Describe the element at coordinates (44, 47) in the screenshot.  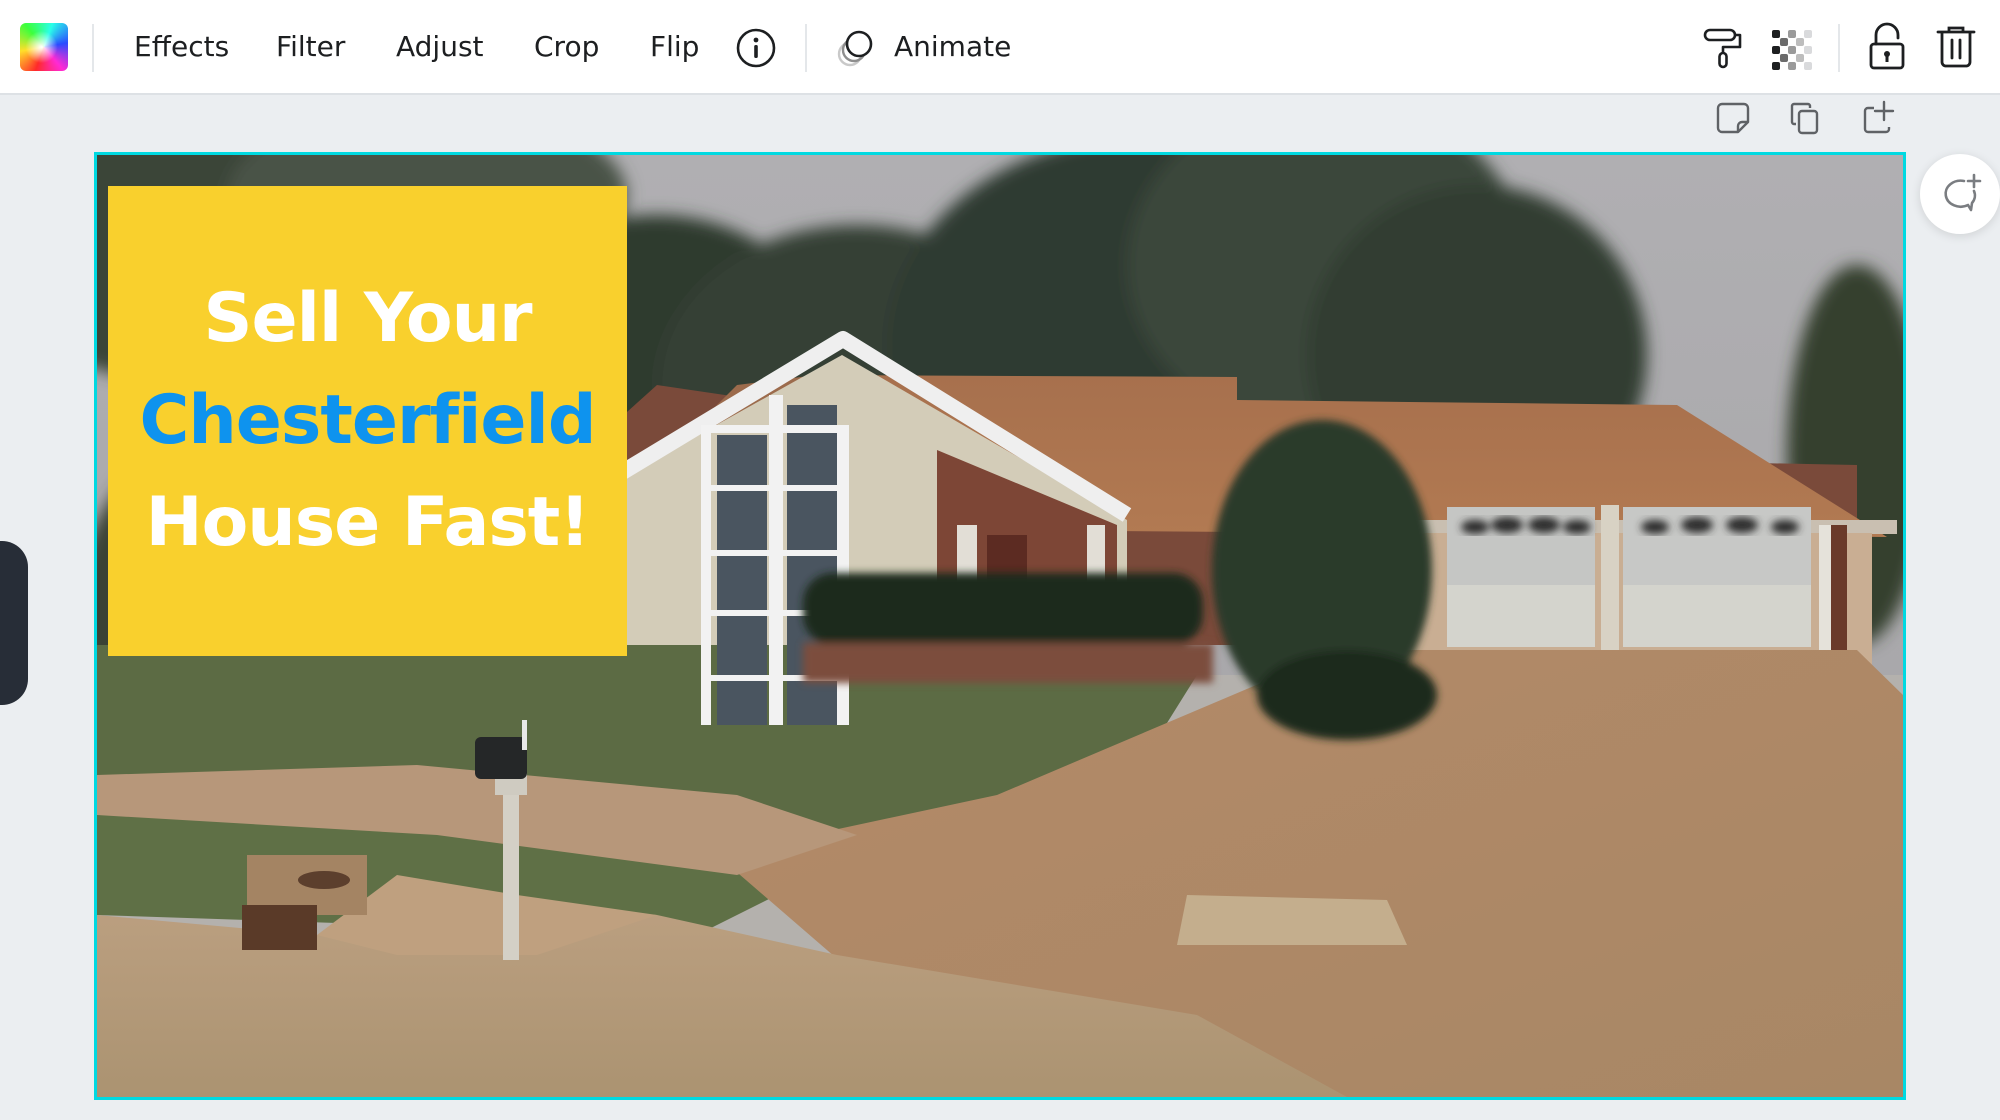
I see `color-palette-icon` at that location.